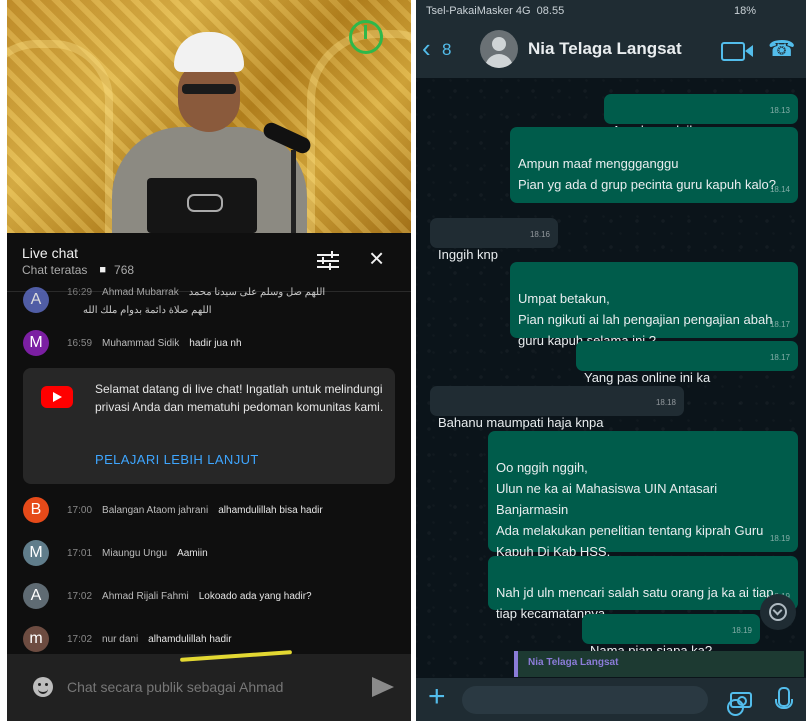  Describe the element at coordinates (605, 49) in the screenshot. I see `contact-name: Nia Telaga Langsat` at that location.